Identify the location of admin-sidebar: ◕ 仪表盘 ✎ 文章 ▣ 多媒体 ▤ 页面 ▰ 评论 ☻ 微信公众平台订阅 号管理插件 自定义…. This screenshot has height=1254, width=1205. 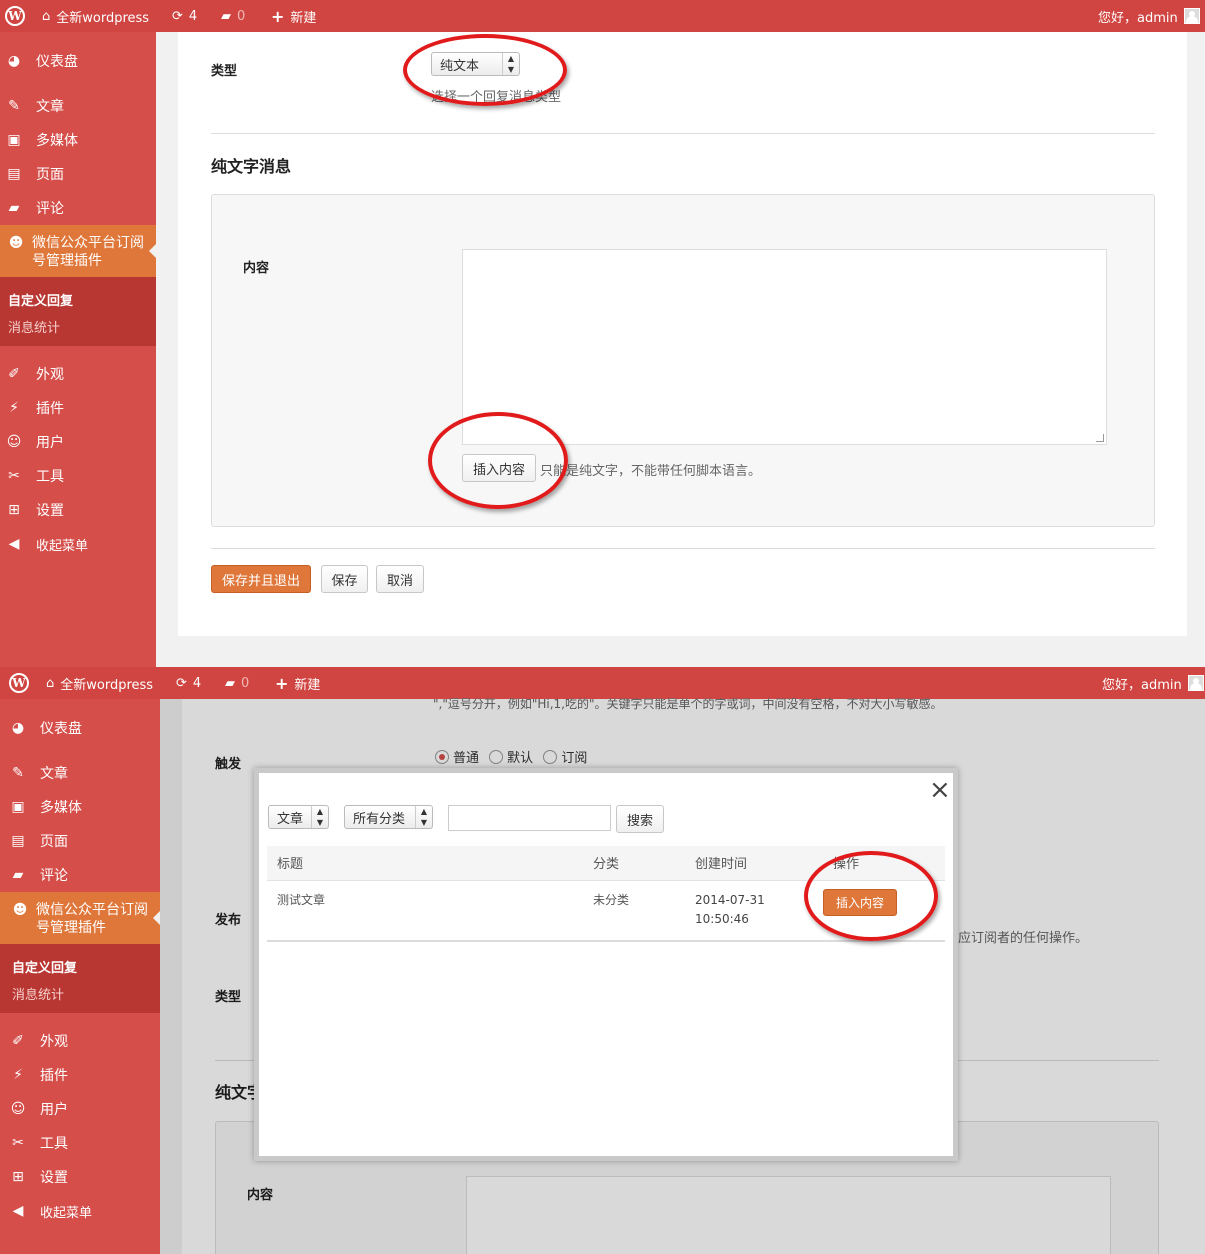
(80, 976).